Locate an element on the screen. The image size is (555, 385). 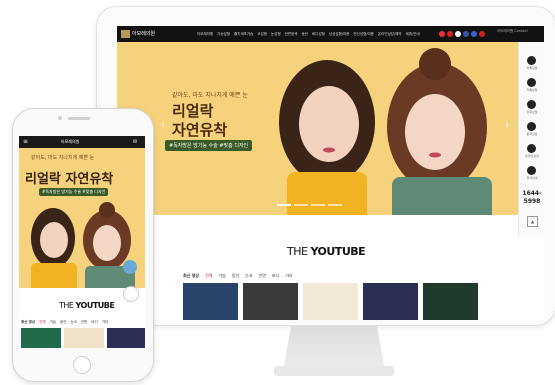
nav-right-text: 아모레의원 Contact is located at coordinates (512, 31).